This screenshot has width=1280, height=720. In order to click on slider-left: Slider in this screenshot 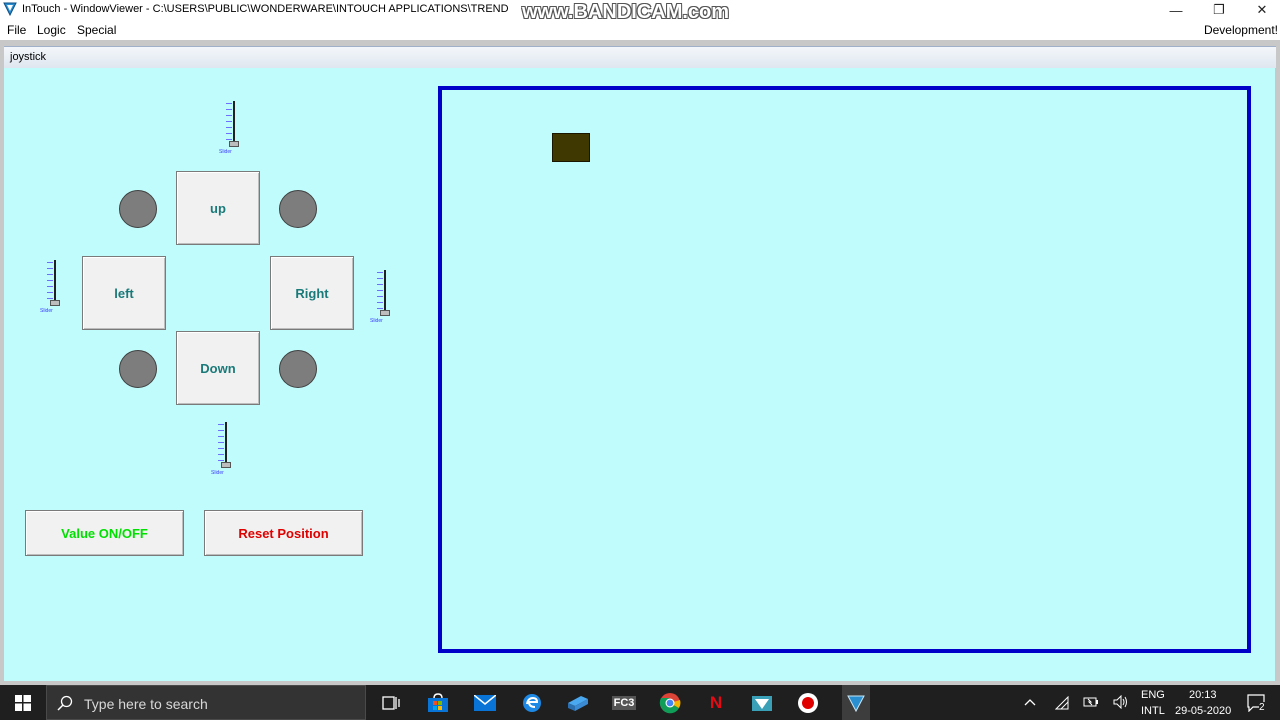, I will do `click(54, 287)`.